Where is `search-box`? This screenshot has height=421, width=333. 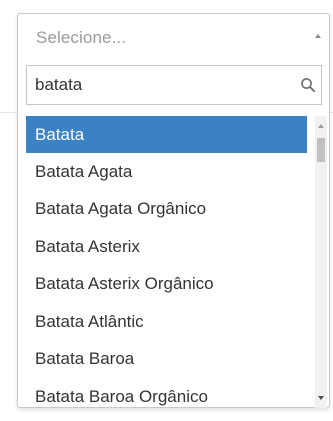 search-box is located at coordinates (174, 85).